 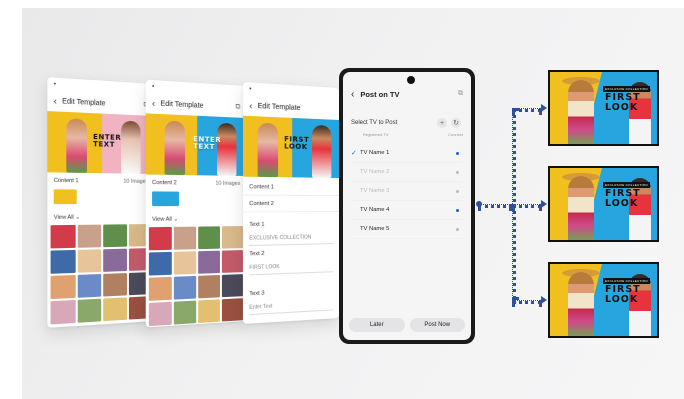 I want to click on template-preview: FIRST LOOK, so click(x=291, y=147).